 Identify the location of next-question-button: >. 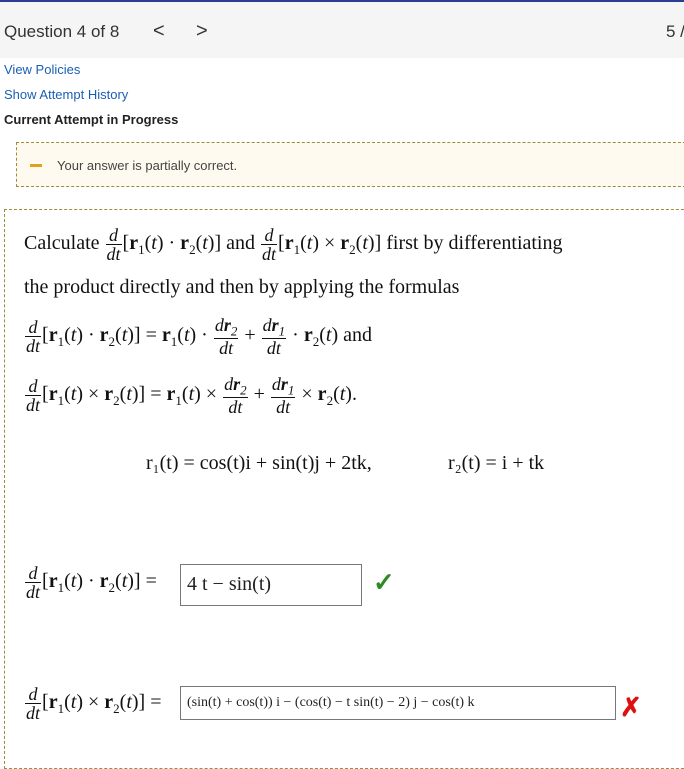
(202, 31).